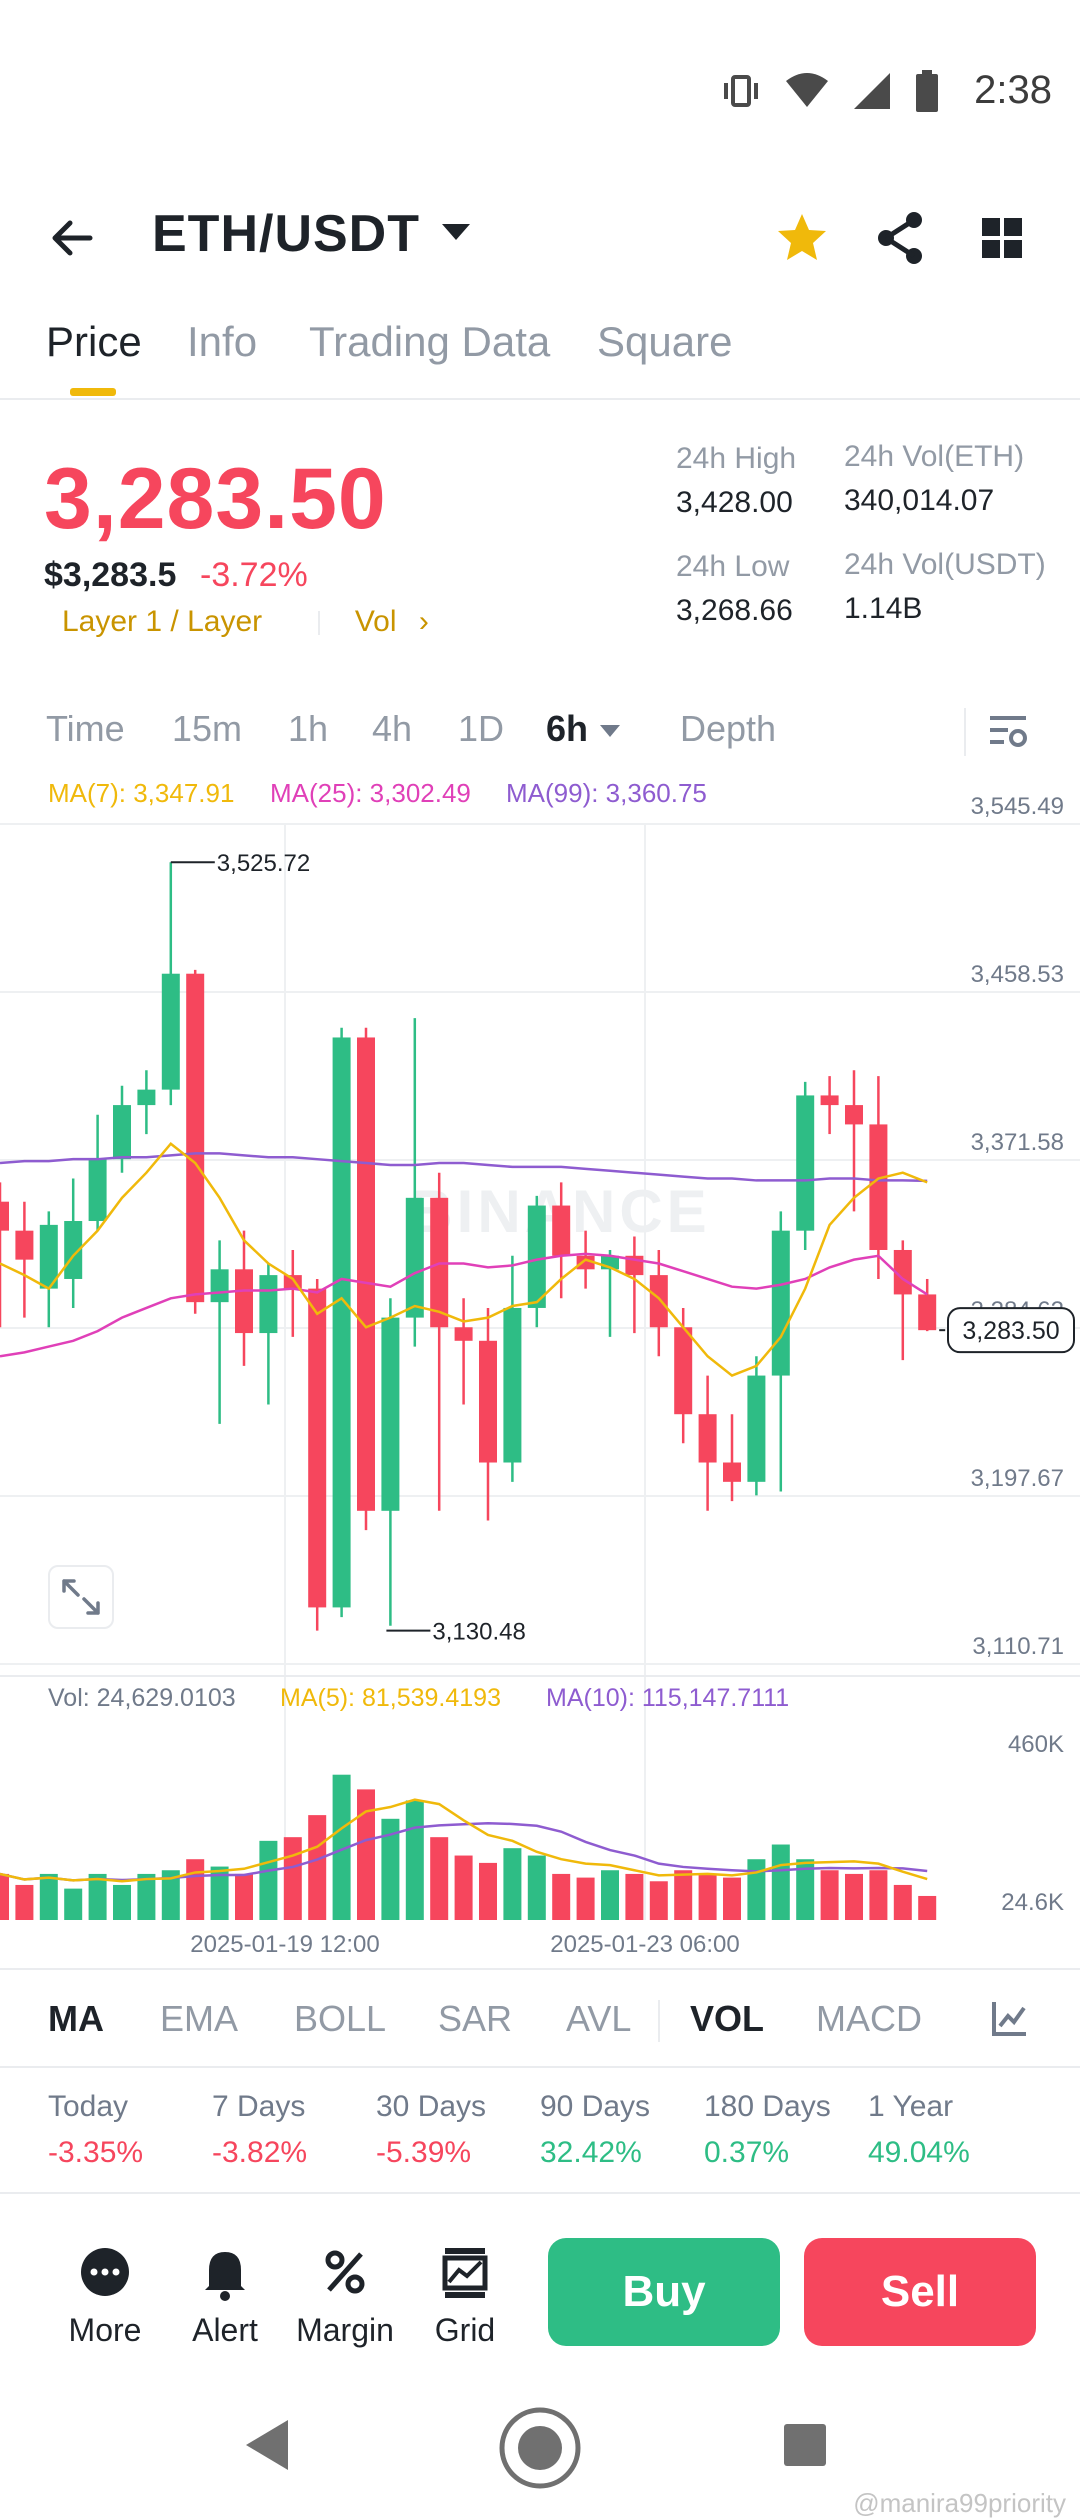 This screenshot has width=1080, height=2520. What do you see at coordinates (142, 1698) in the screenshot?
I see `vol-legend: Vol: 24,629.0103` at bounding box center [142, 1698].